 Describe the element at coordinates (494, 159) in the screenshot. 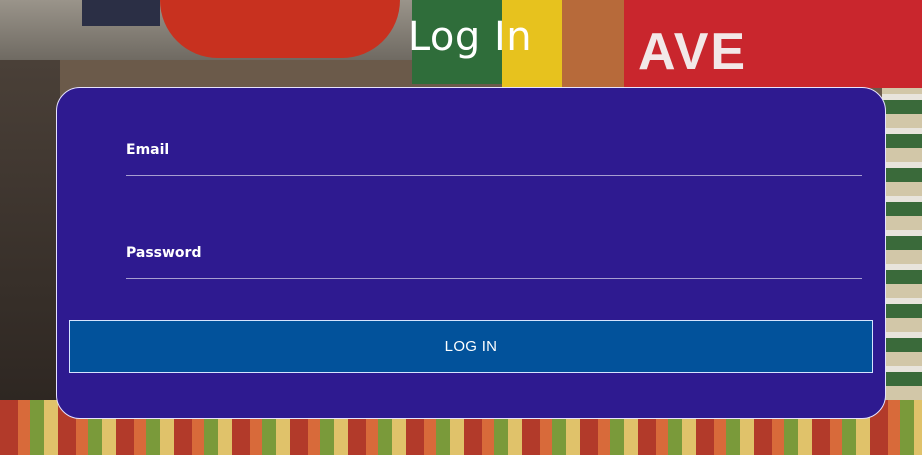

I see `email-field-group: Email` at that location.